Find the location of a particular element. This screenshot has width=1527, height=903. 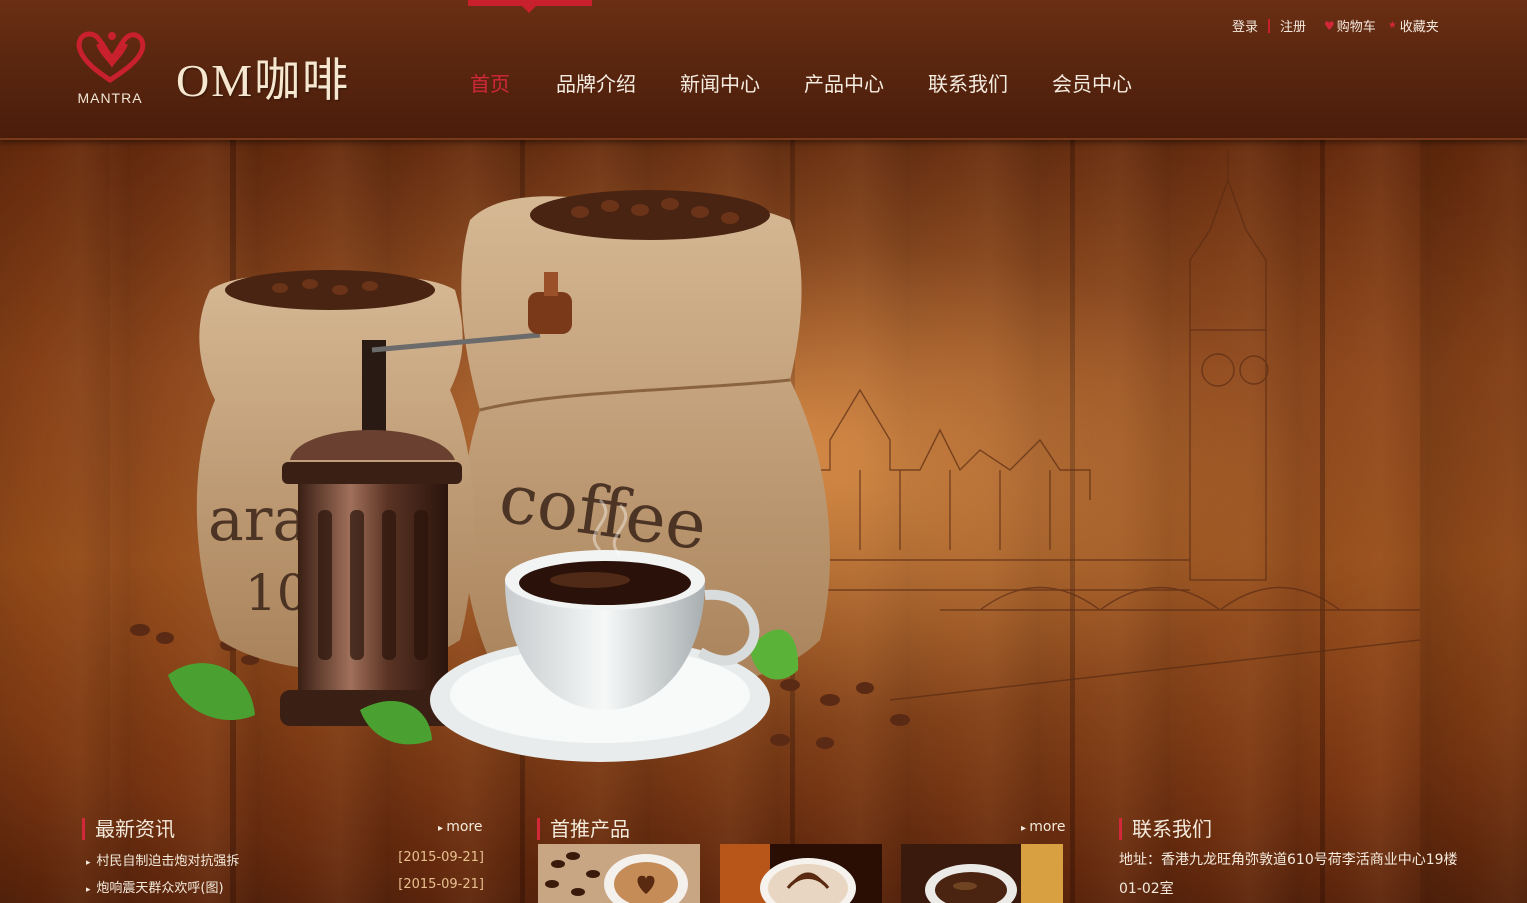

top-links: 登录 注册 ♥ 购物车 ★ 收藏夹 is located at coordinates (1335, 25).